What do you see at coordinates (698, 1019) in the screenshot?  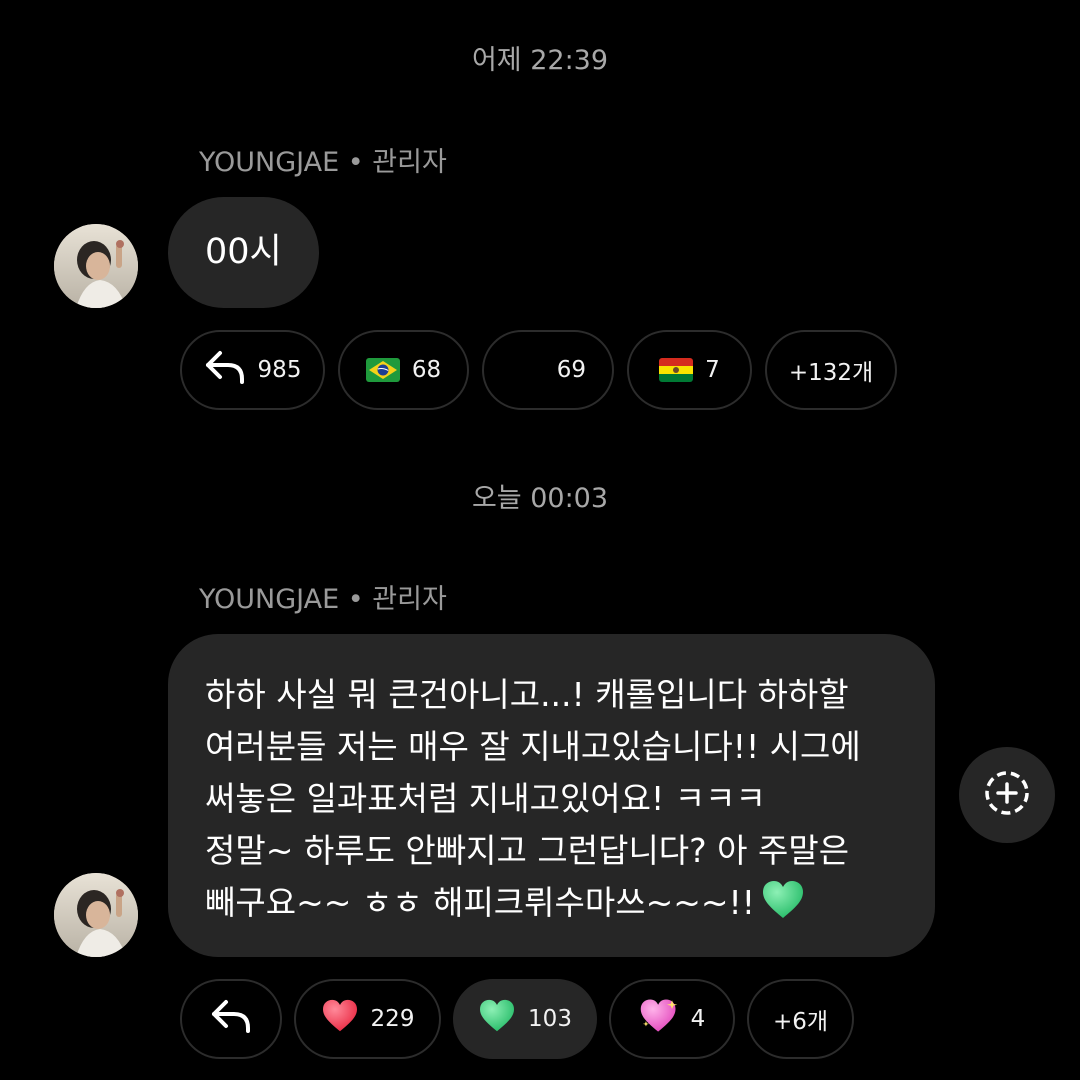 I see `reaction-count: 4` at bounding box center [698, 1019].